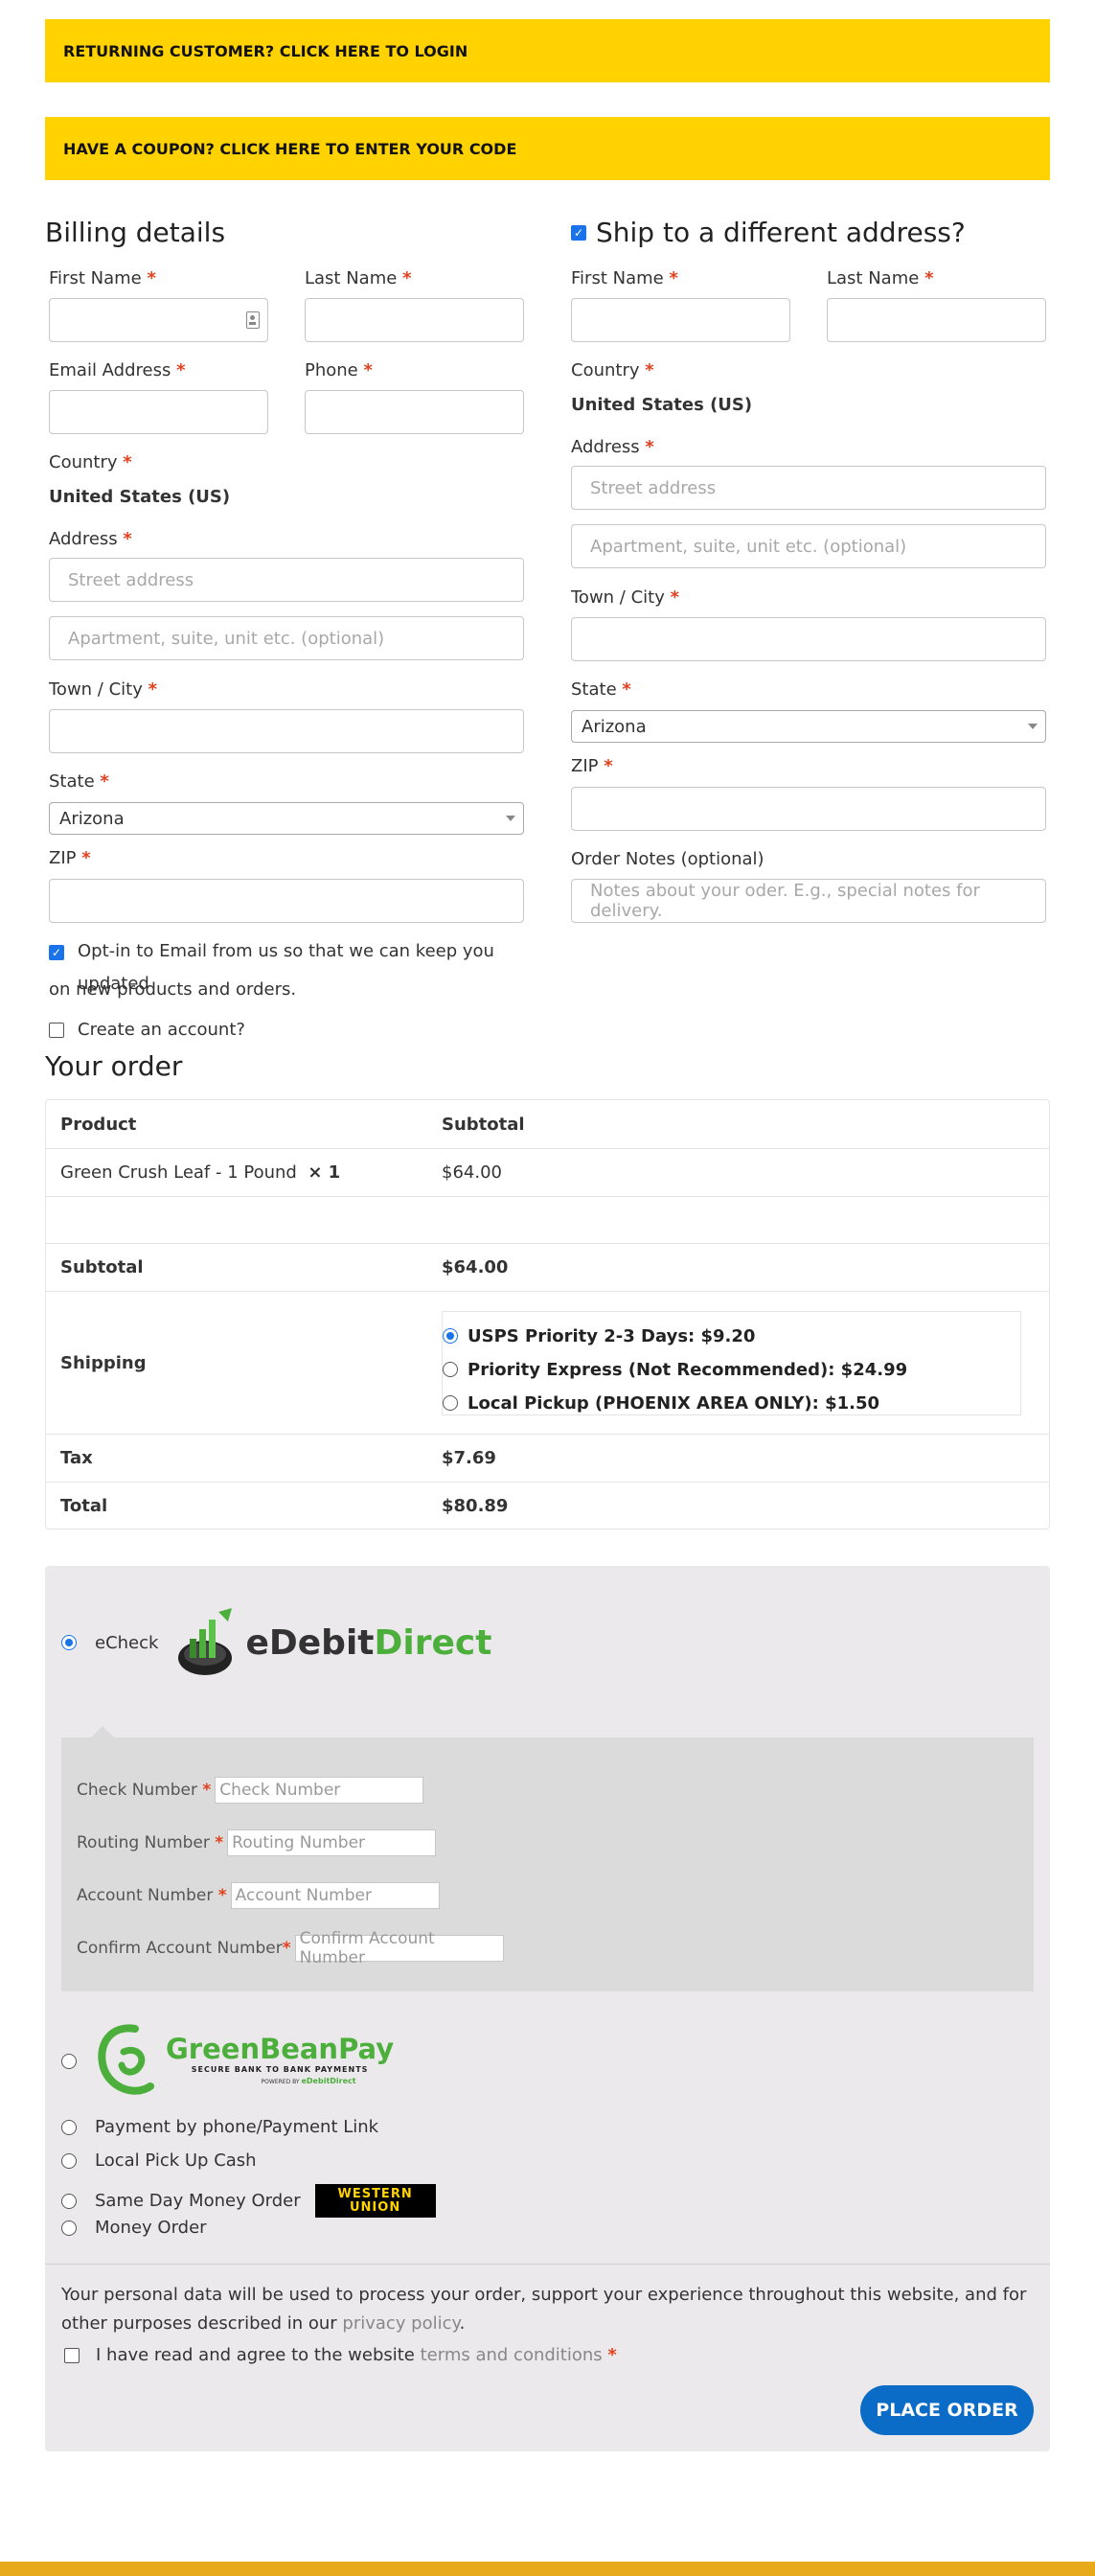 The height and width of the screenshot is (2576, 1095). I want to click on subtotal-value: $64.00, so click(475, 1267).